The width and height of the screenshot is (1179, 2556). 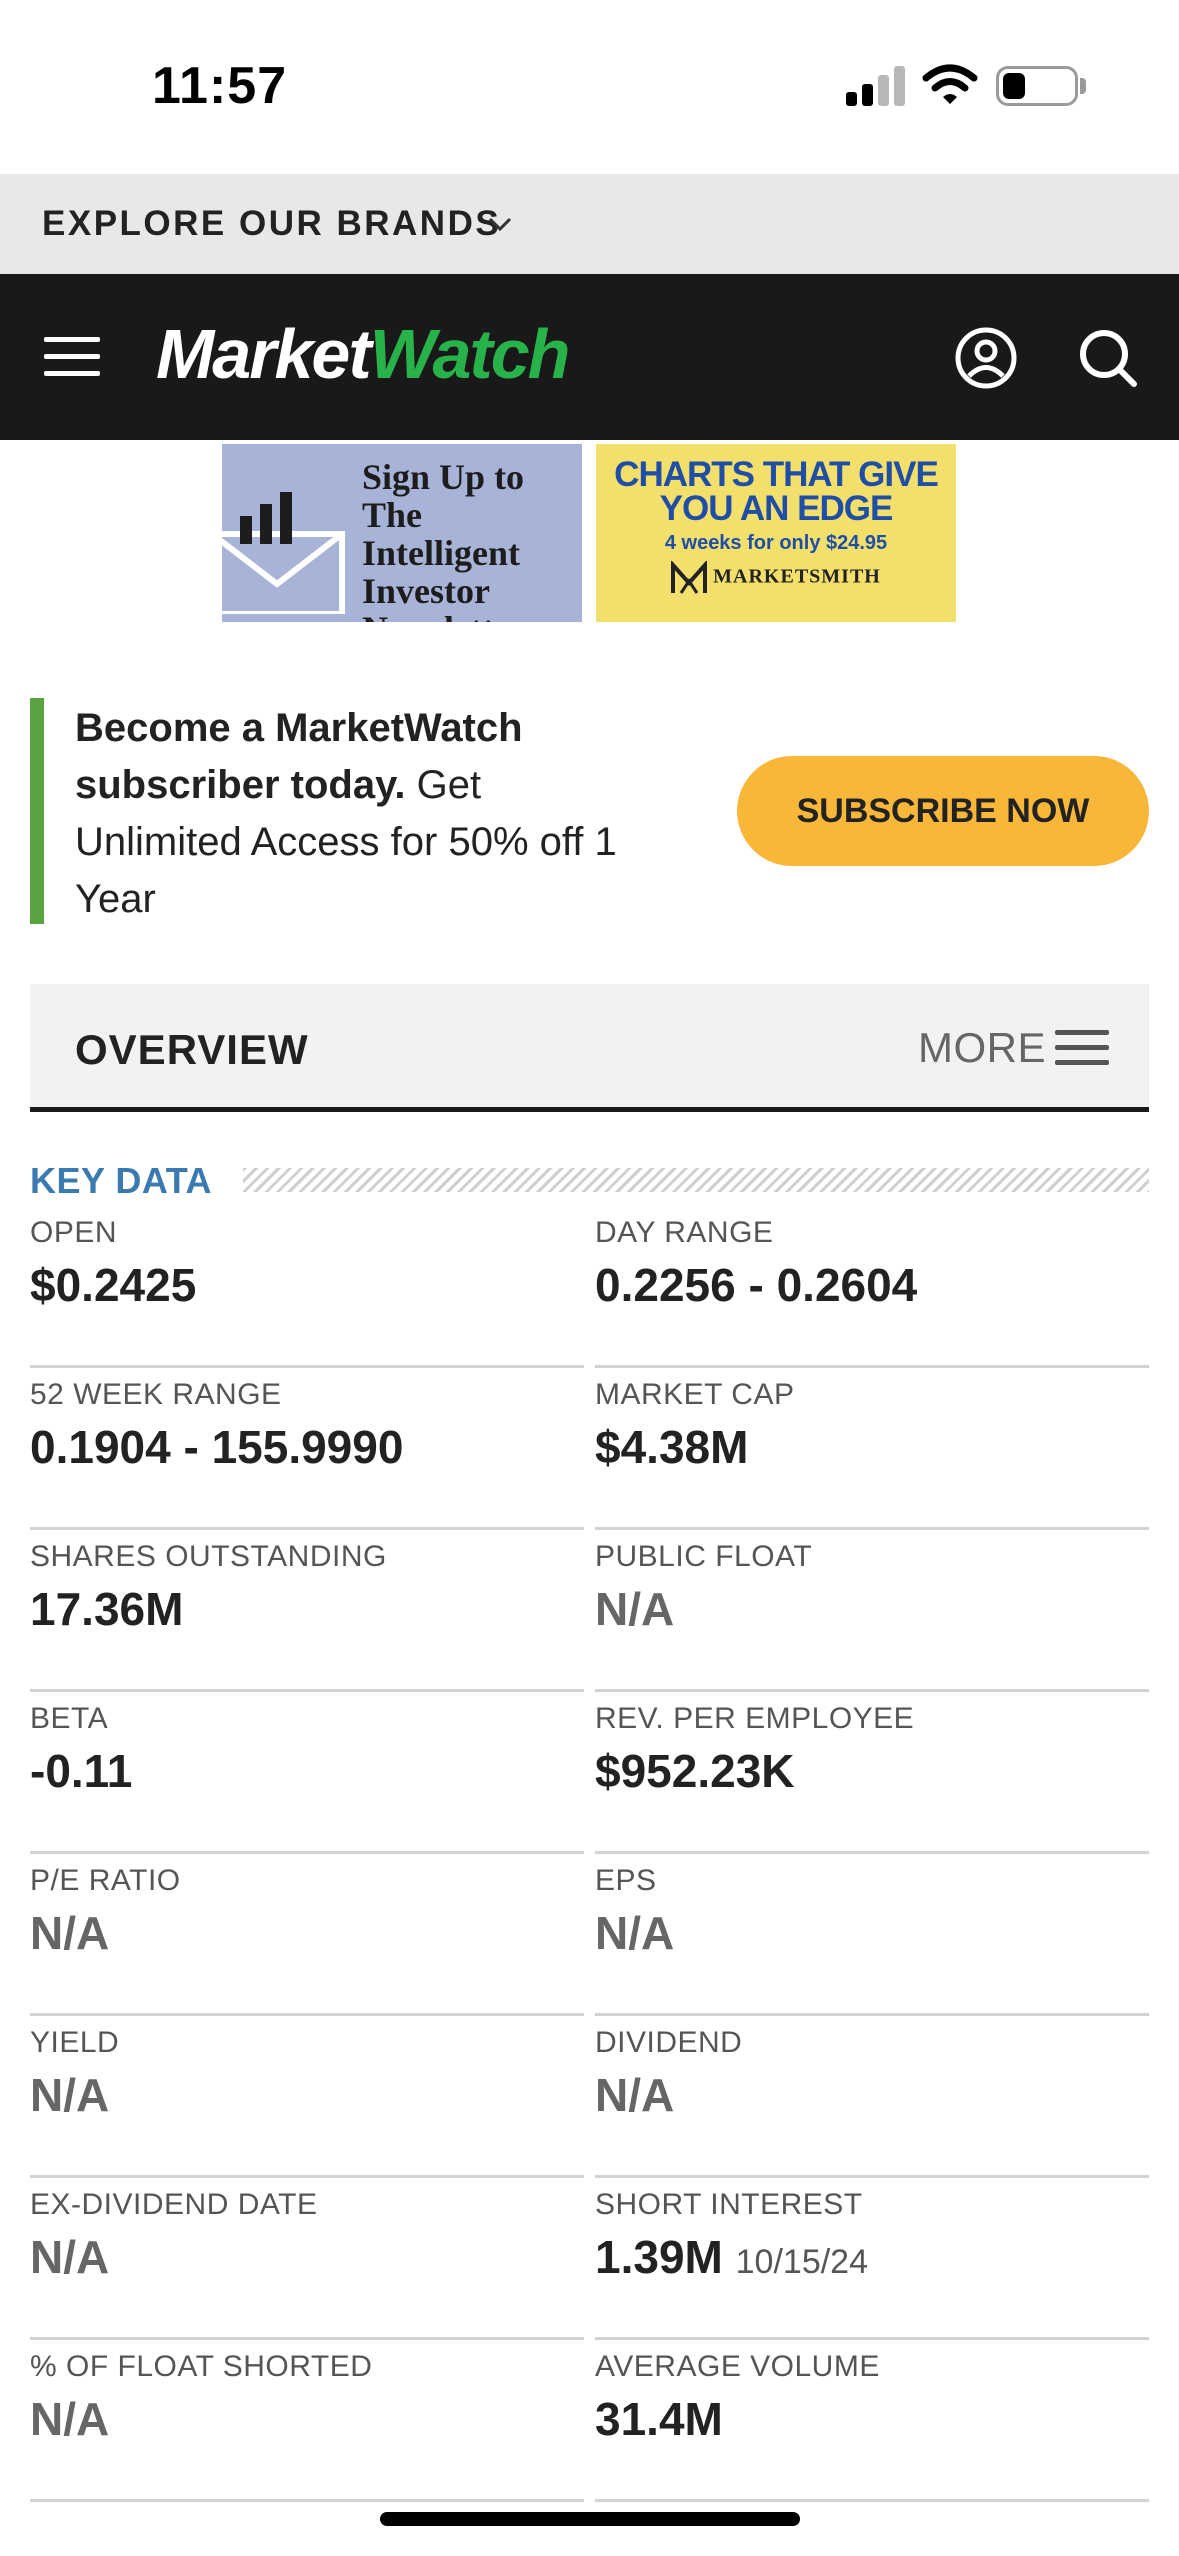 I want to click on key-data-label: MARKET CAP, so click(x=695, y=1394).